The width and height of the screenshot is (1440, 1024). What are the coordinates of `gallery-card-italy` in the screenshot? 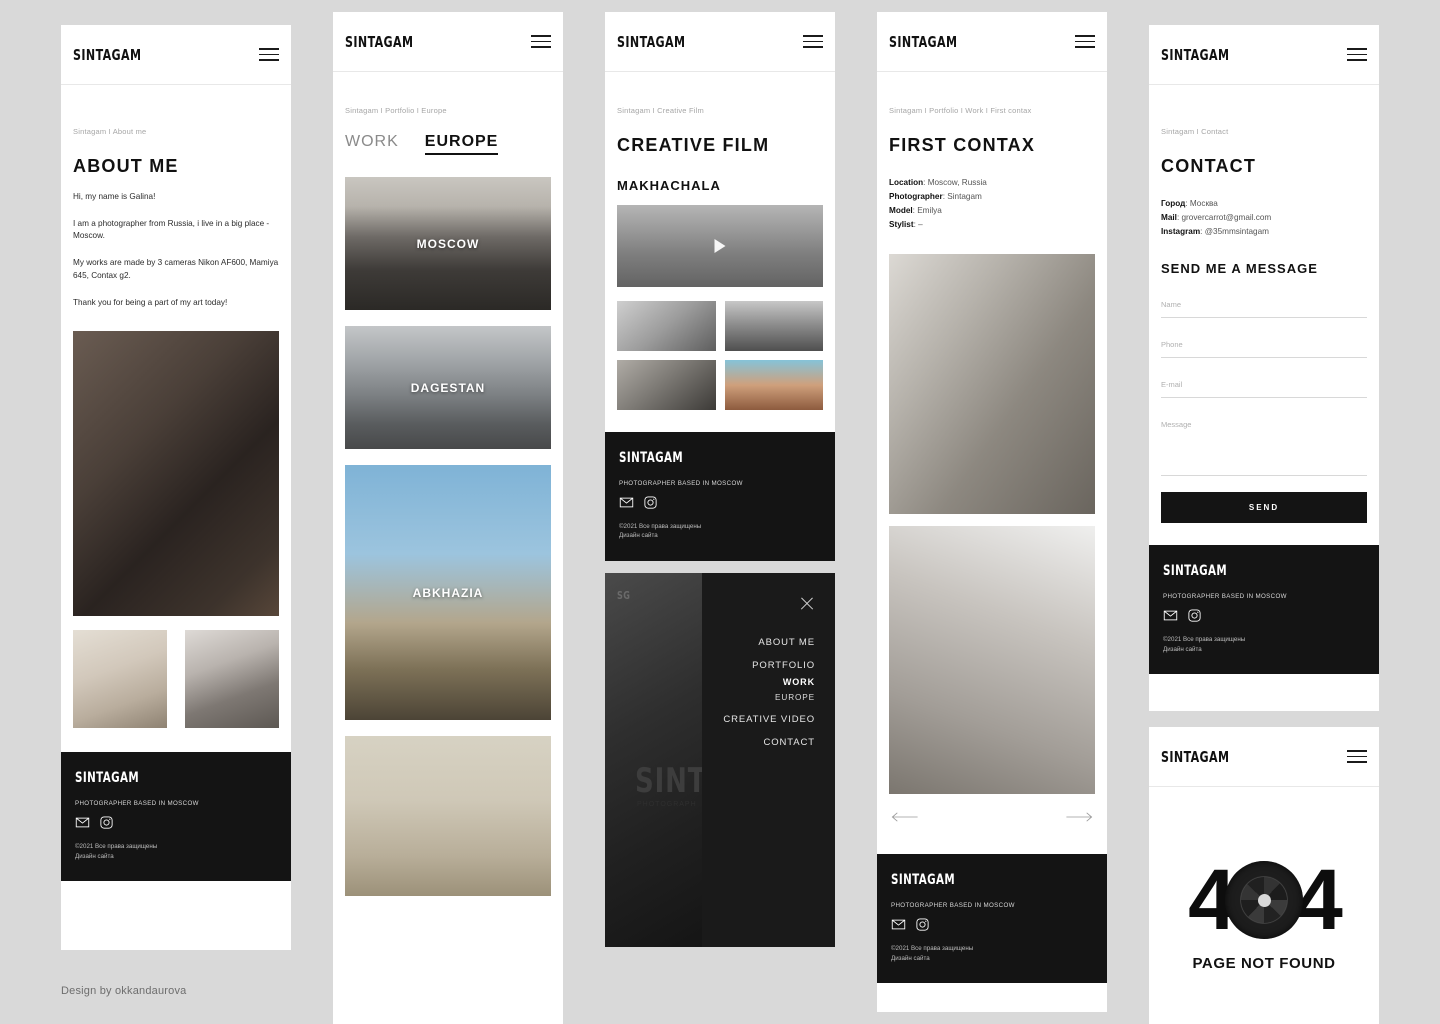 It's located at (448, 816).